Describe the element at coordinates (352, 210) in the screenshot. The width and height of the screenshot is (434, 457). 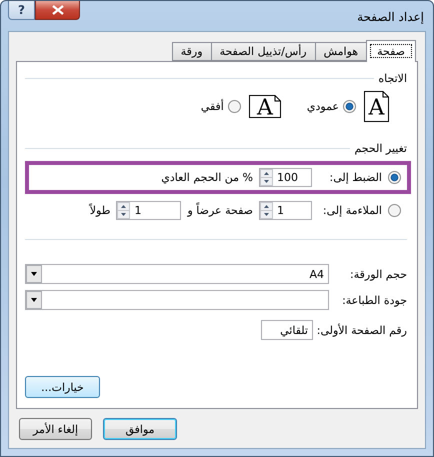
I see `radio-label: الملاءمة إلى:` at that location.